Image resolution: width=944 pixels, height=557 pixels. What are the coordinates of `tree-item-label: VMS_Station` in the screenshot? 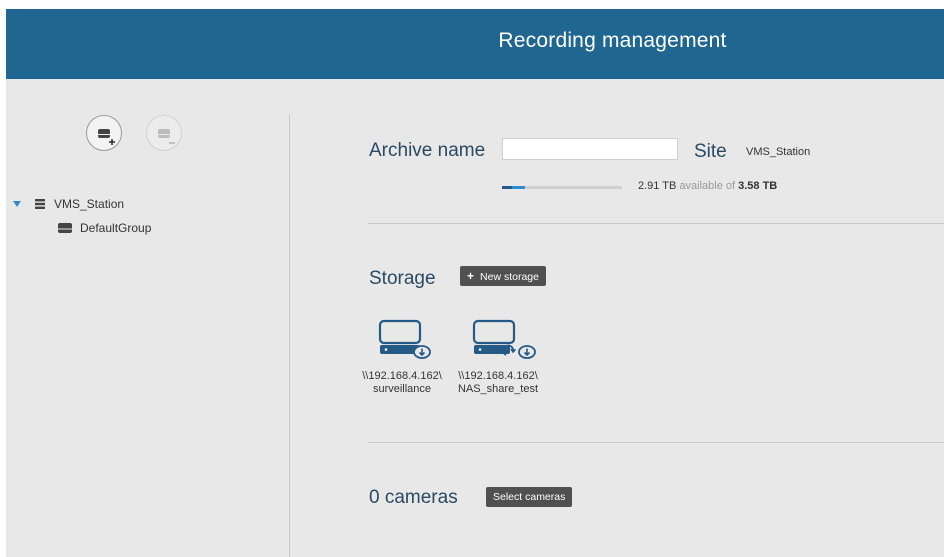 It's located at (89, 204).